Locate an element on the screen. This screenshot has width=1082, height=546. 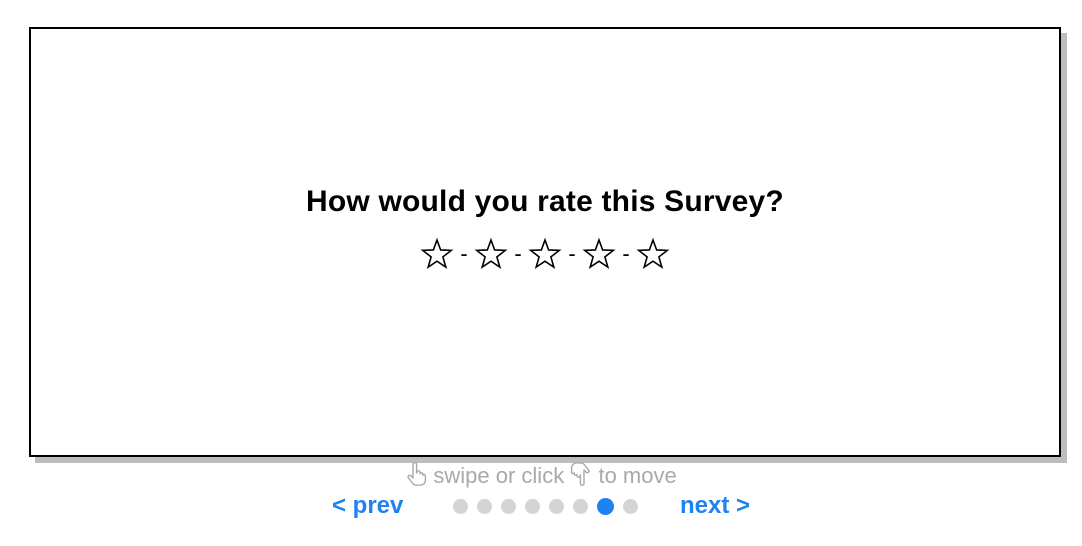
hint-text-after: to move is located at coordinates (637, 475).